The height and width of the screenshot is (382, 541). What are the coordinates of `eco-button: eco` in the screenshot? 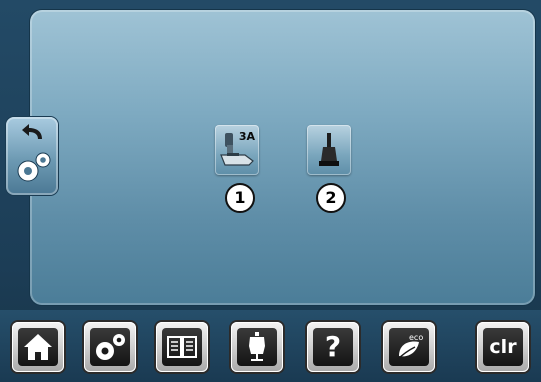 It's located at (409, 347).